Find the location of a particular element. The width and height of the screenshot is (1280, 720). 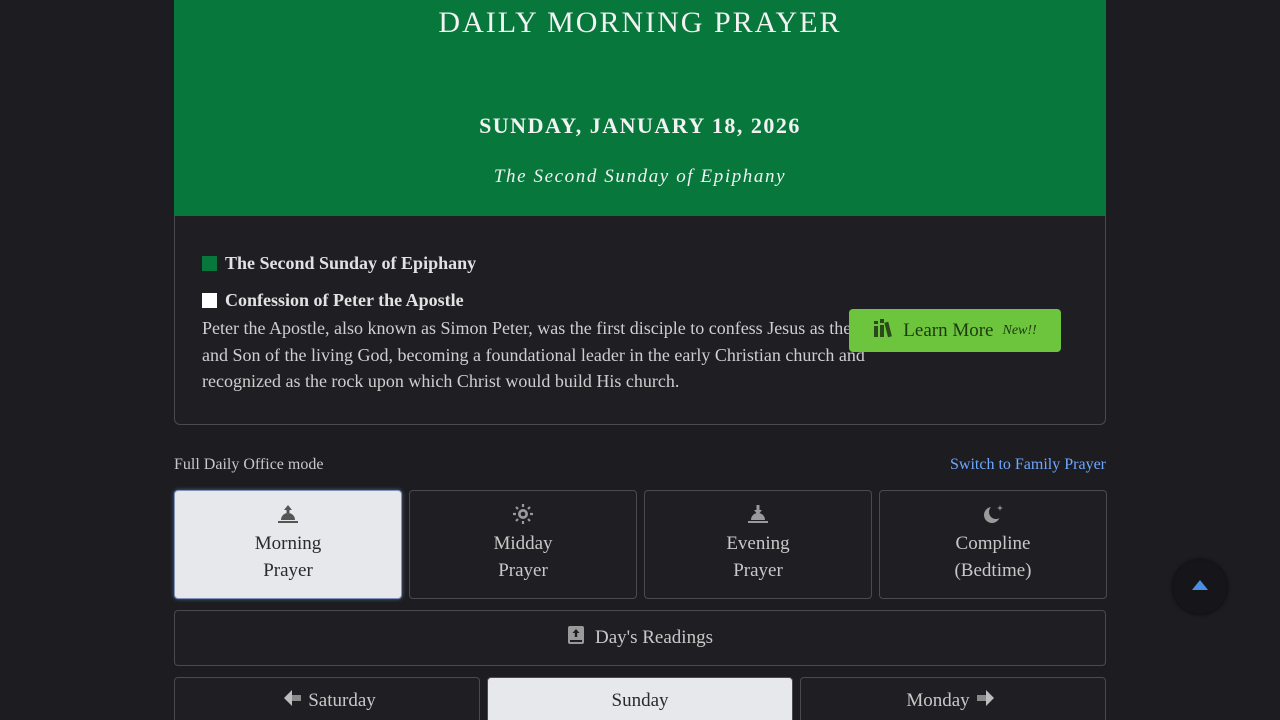

office-label-line1: Compline is located at coordinates (993, 543).